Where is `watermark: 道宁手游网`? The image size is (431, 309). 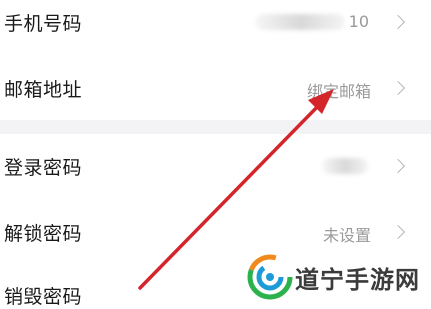
watermark: 道宁手游网 is located at coordinates (338, 277).